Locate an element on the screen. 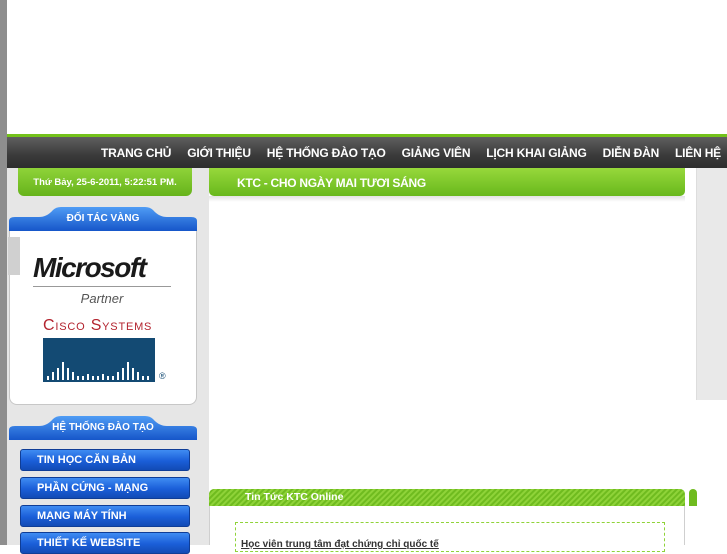 The image size is (727, 554). left-edge-strip is located at coordinates (3, 272).